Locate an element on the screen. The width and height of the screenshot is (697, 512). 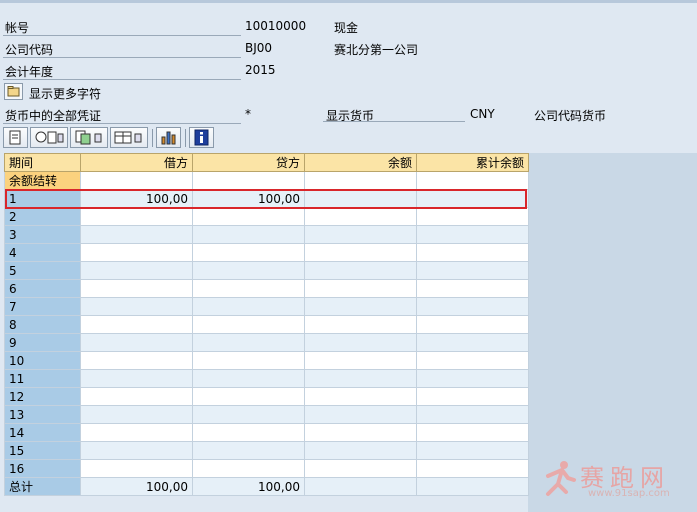
table-row: 1 100,00 100,00 is located at coordinates (266, 198).